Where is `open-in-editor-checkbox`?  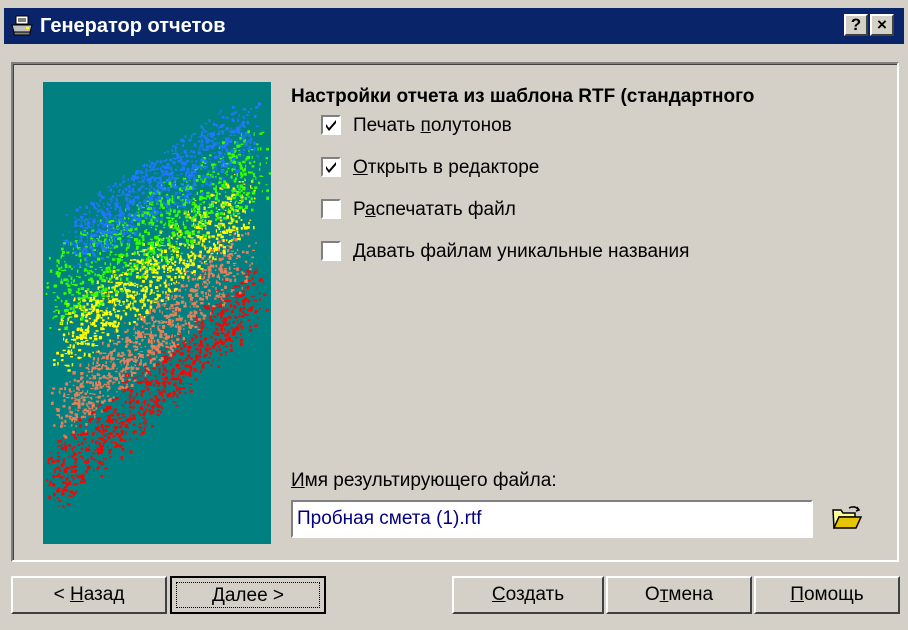
open-in-editor-checkbox is located at coordinates (331, 167).